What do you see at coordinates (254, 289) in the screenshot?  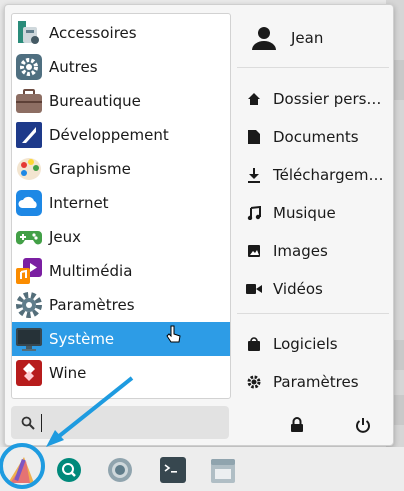 I see `video-icon` at bounding box center [254, 289].